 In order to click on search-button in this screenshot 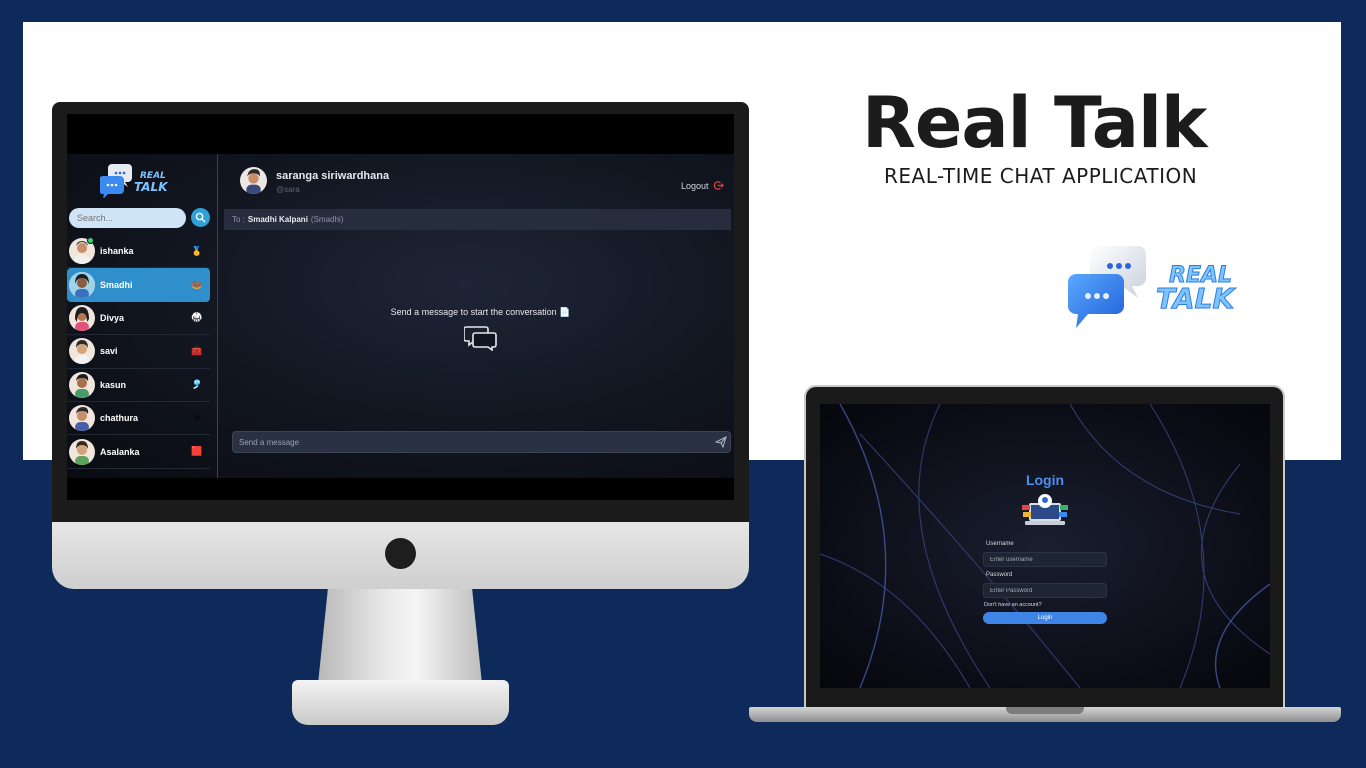, I will do `click(200, 217)`.